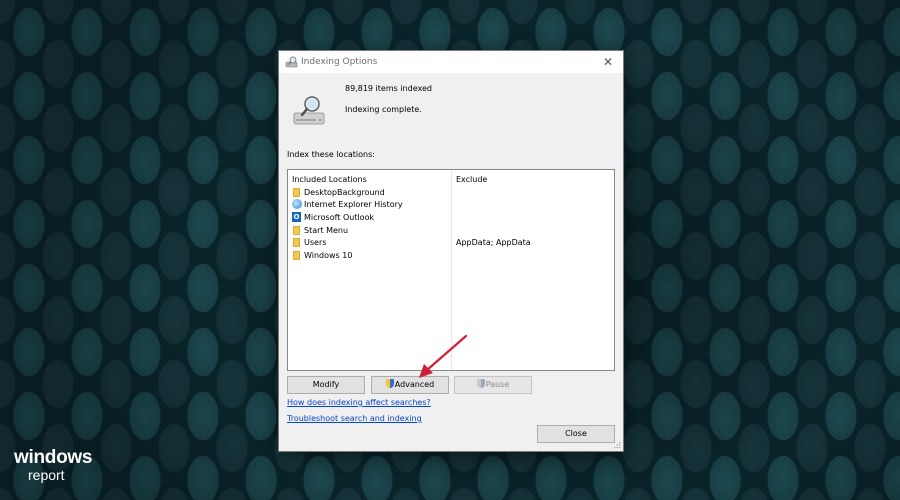 Image resolution: width=900 pixels, height=500 pixels. I want to click on location-row: Start Menu, so click(450, 231).